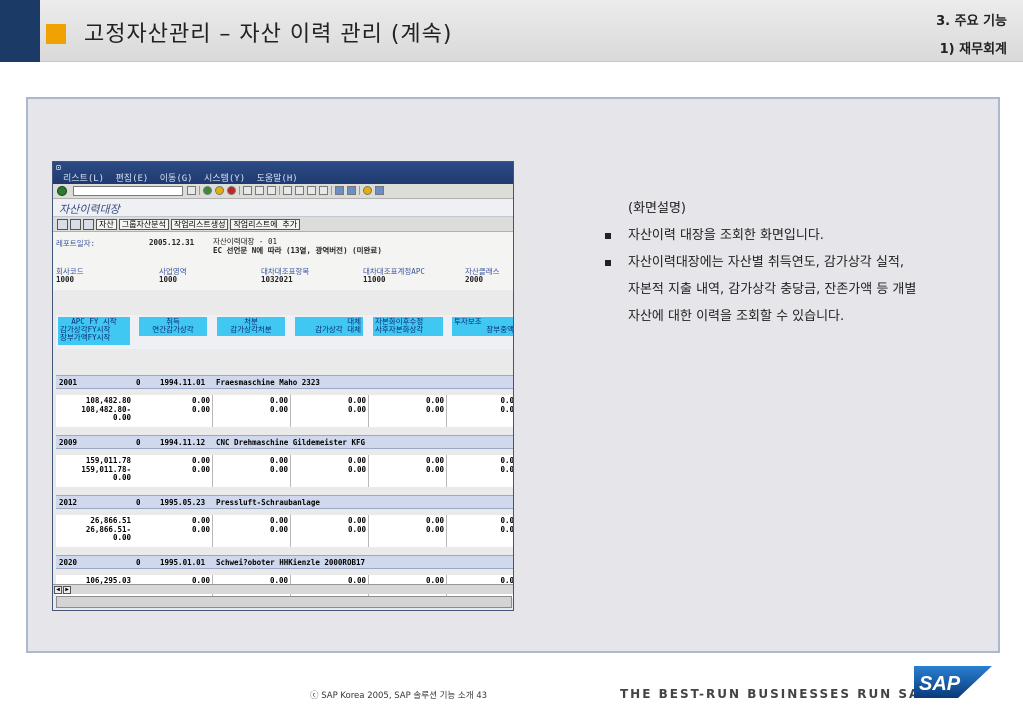  I want to click on value-cell: 108,482.80, so click(108, 401).